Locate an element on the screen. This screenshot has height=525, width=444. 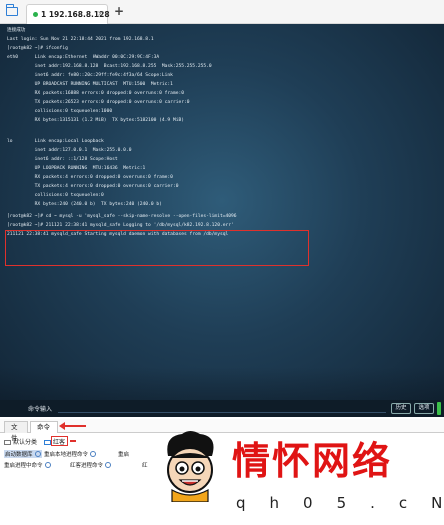
add-tab-icon: + is located at coordinates (119, 11).